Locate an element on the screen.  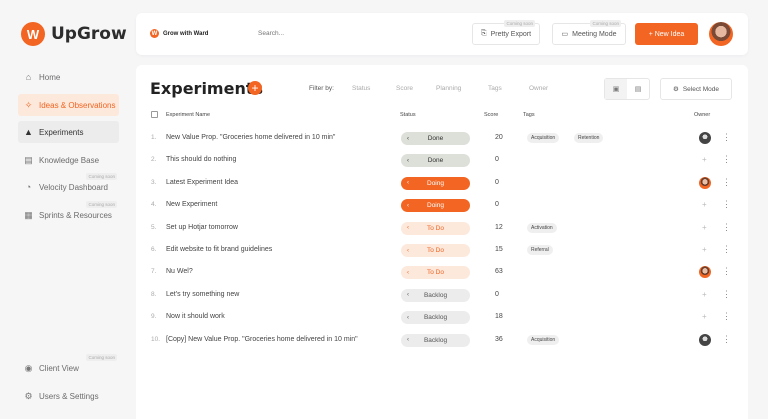
filter-planning: Planning is located at coordinates (448, 88).